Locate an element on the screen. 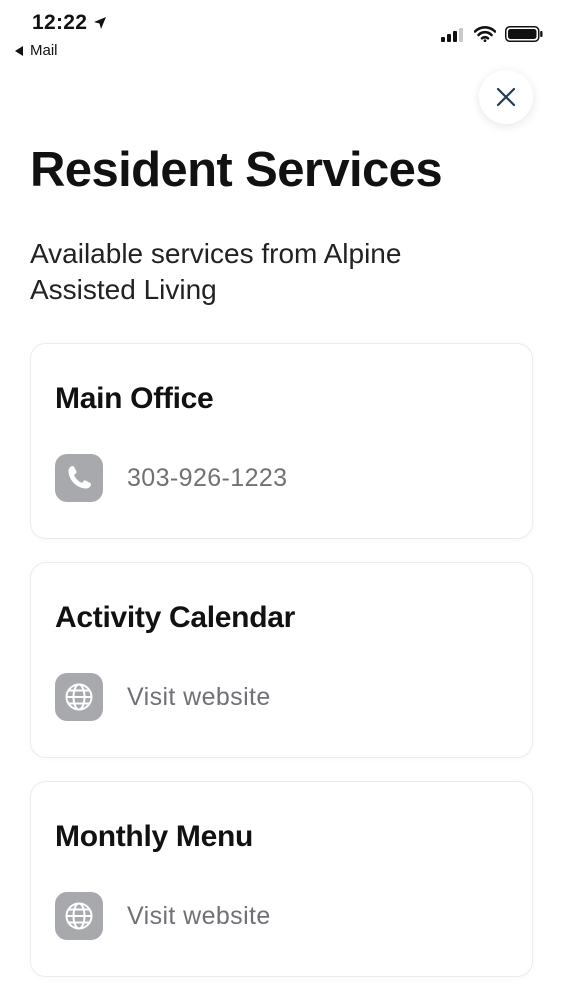 The height and width of the screenshot is (1000, 563). status-time: 12:22 is located at coordinates (69, 23).